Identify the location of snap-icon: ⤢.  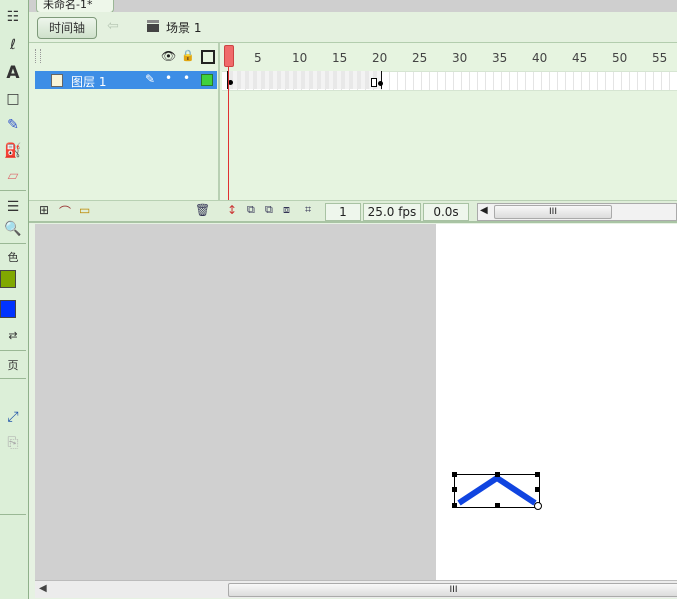
(13, 417).